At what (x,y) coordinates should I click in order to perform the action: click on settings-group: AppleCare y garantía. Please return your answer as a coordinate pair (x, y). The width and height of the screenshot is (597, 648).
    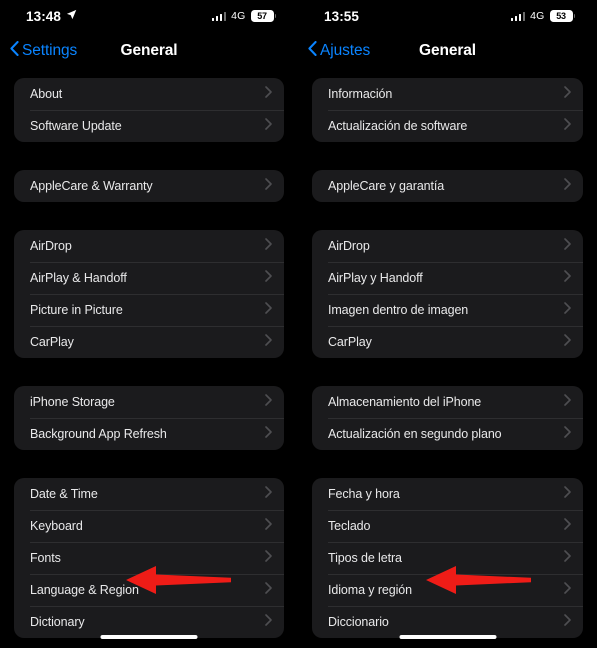
    Looking at the image, I should click on (447, 186).